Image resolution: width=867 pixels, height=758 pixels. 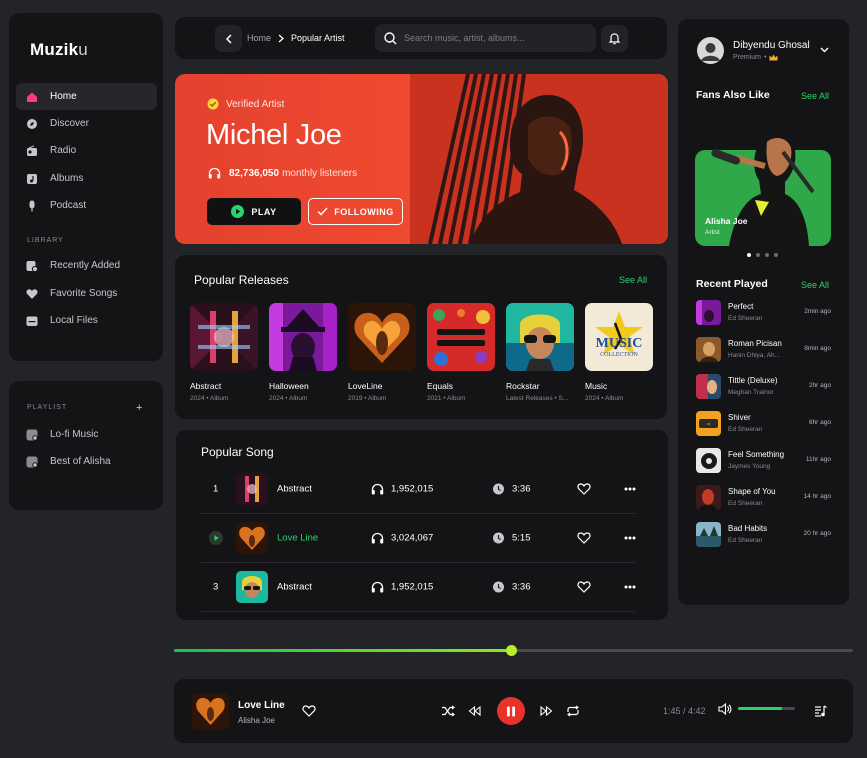 What do you see at coordinates (708, 460) in the screenshot?
I see `recent-thumbnail` at bounding box center [708, 460].